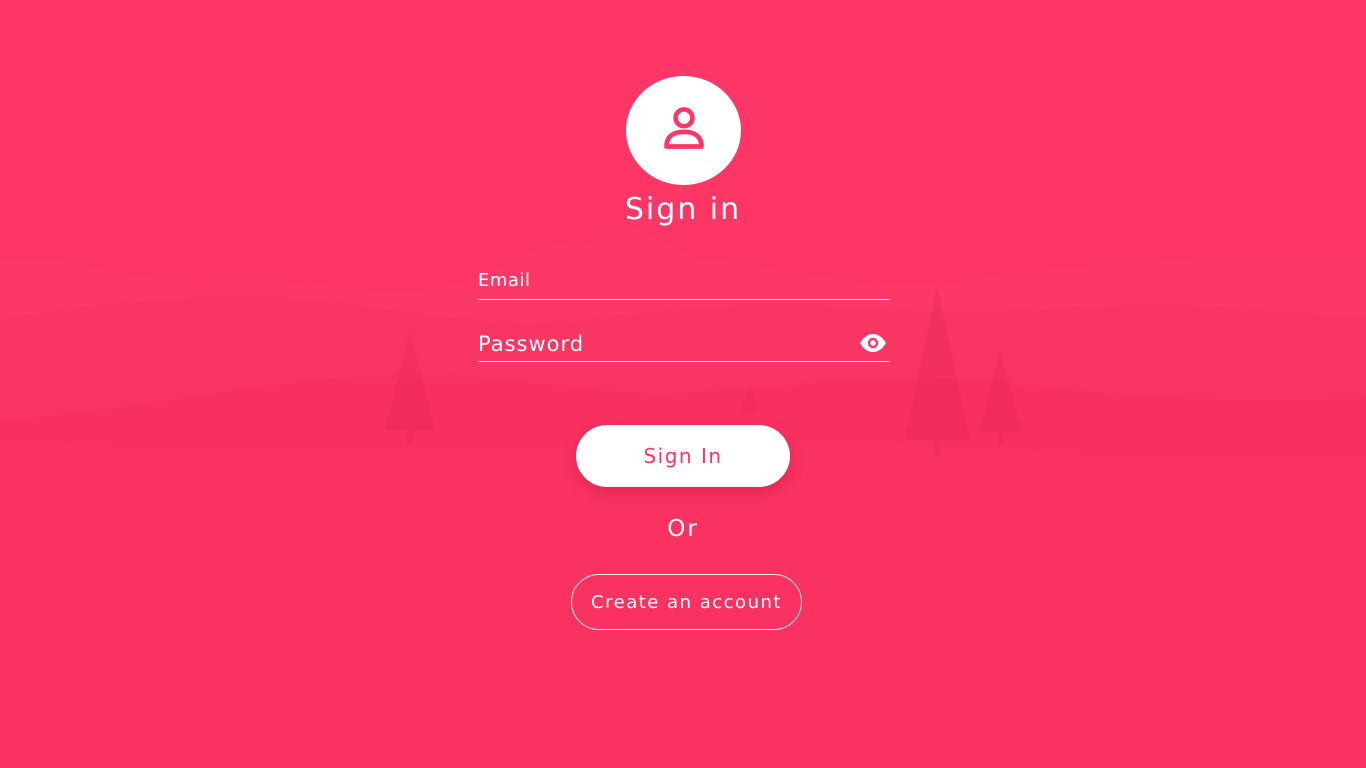 This screenshot has height=768, width=1366. Describe the element at coordinates (683, 456) in the screenshot. I see `sign-in-button: Sign In` at that location.